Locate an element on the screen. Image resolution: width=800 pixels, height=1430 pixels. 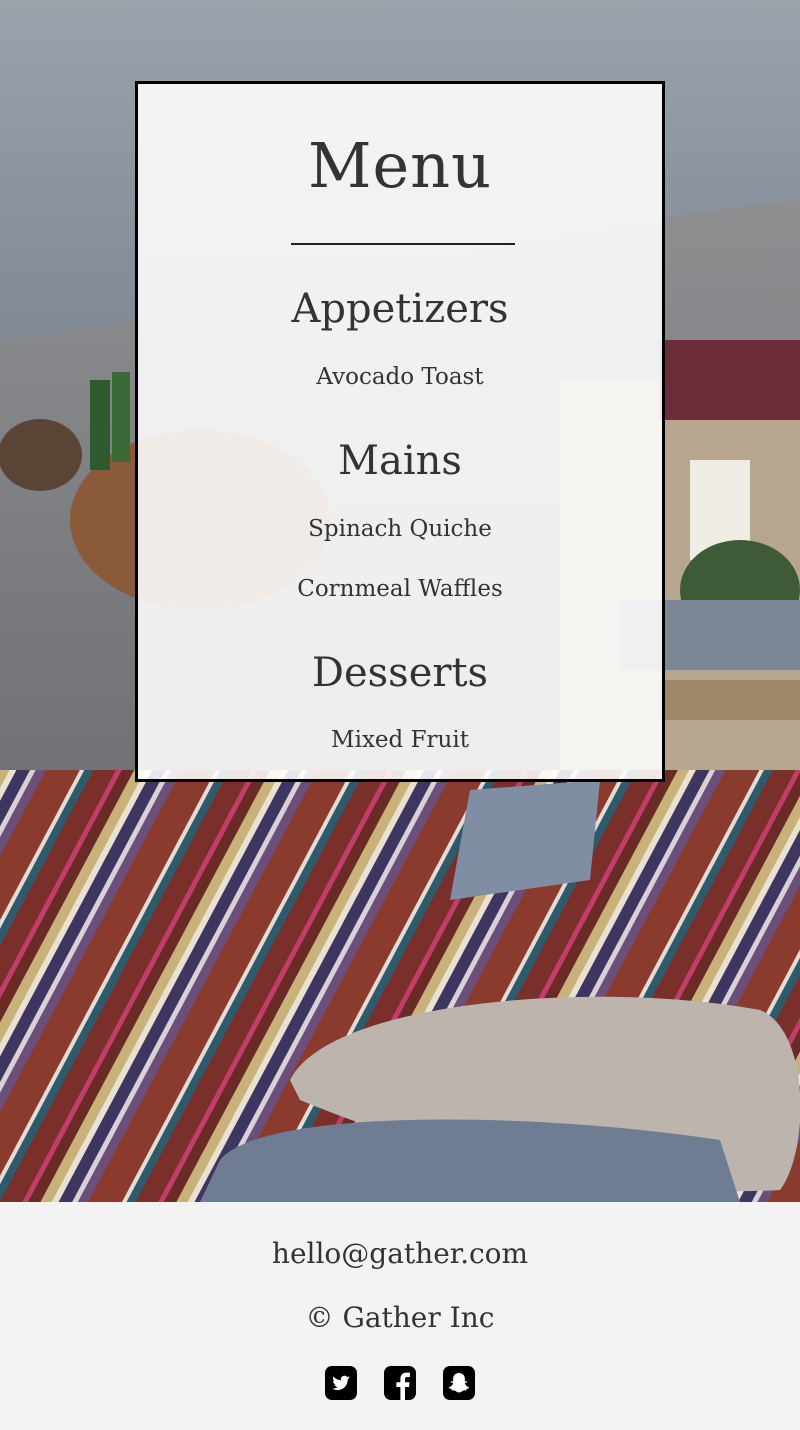
facebook-icon is located at coordinates (400, 1383).